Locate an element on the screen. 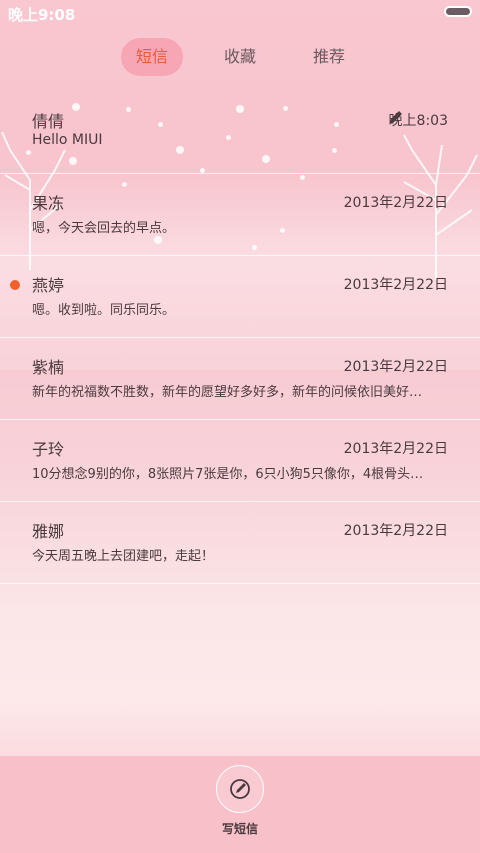 The height and width of the screenshot is (853, 480). unread-dot-icon is located at coordinates (15, 285).